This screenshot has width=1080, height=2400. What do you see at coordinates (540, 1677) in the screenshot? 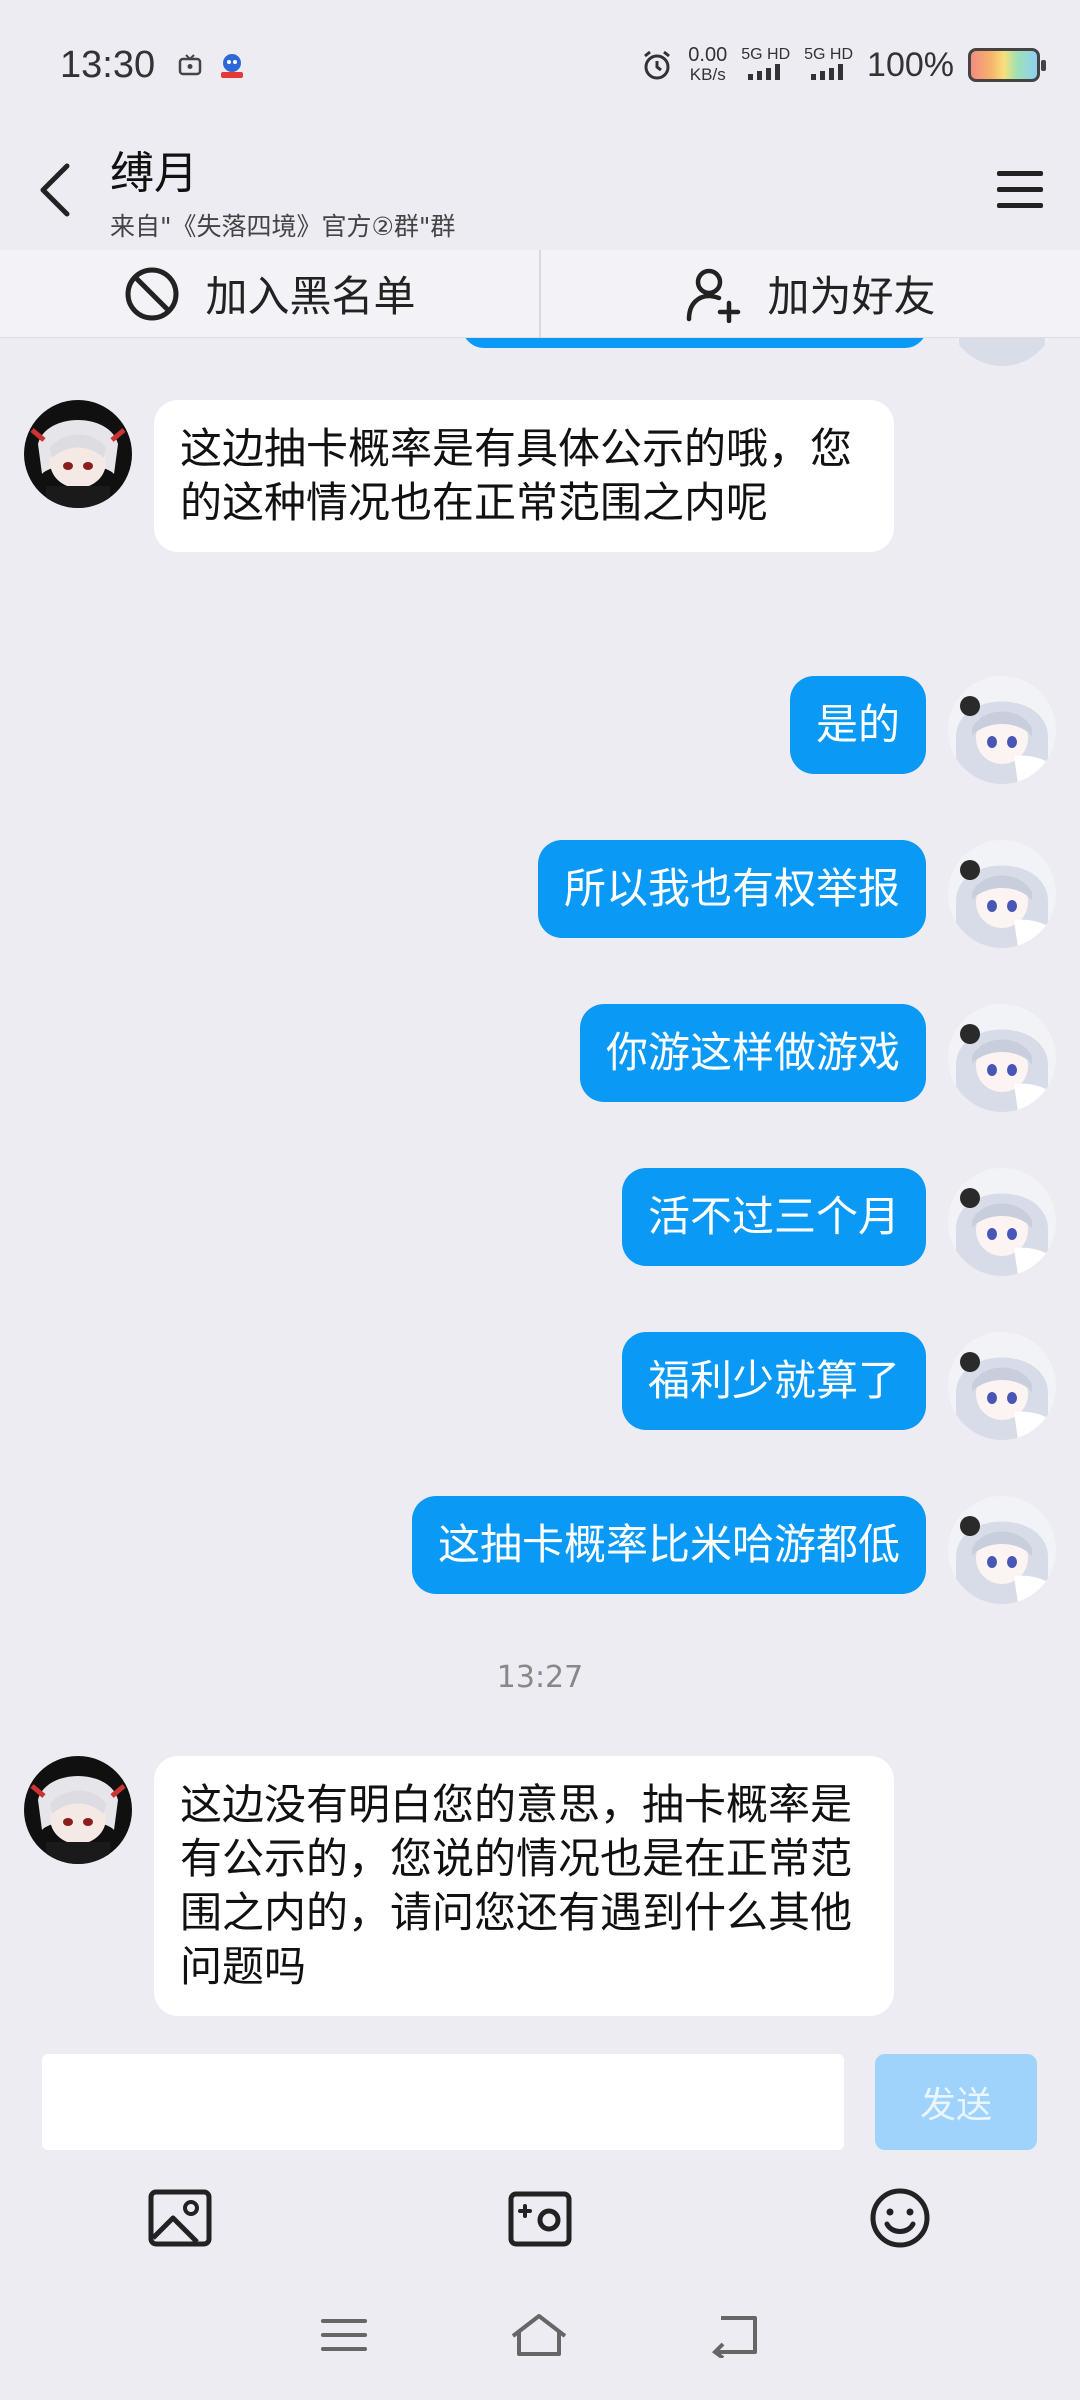
I see `message-timestamp: 13:27` at bounding box center [540, 1677].